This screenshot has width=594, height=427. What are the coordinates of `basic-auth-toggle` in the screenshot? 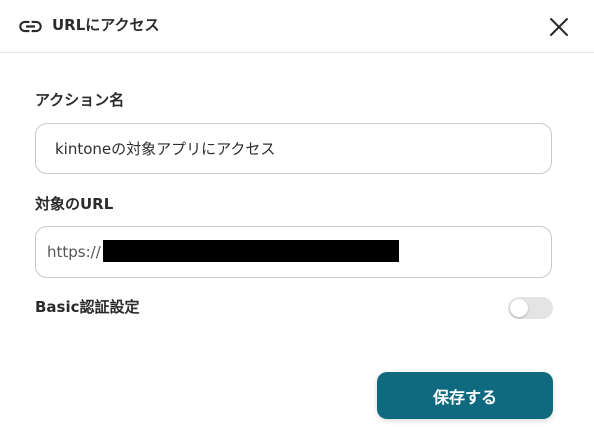 It's located at (530, 308).